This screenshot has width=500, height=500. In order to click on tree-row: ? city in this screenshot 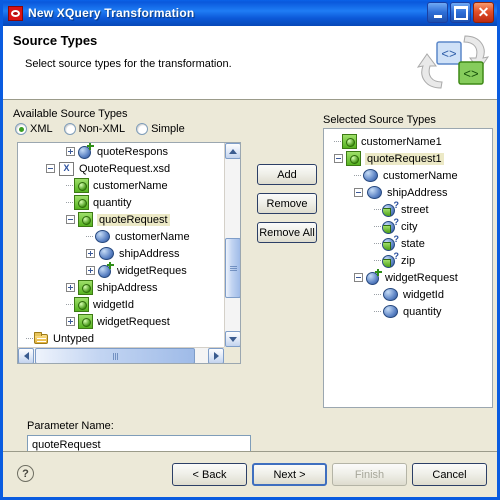, I will do `click(408, 226)`.